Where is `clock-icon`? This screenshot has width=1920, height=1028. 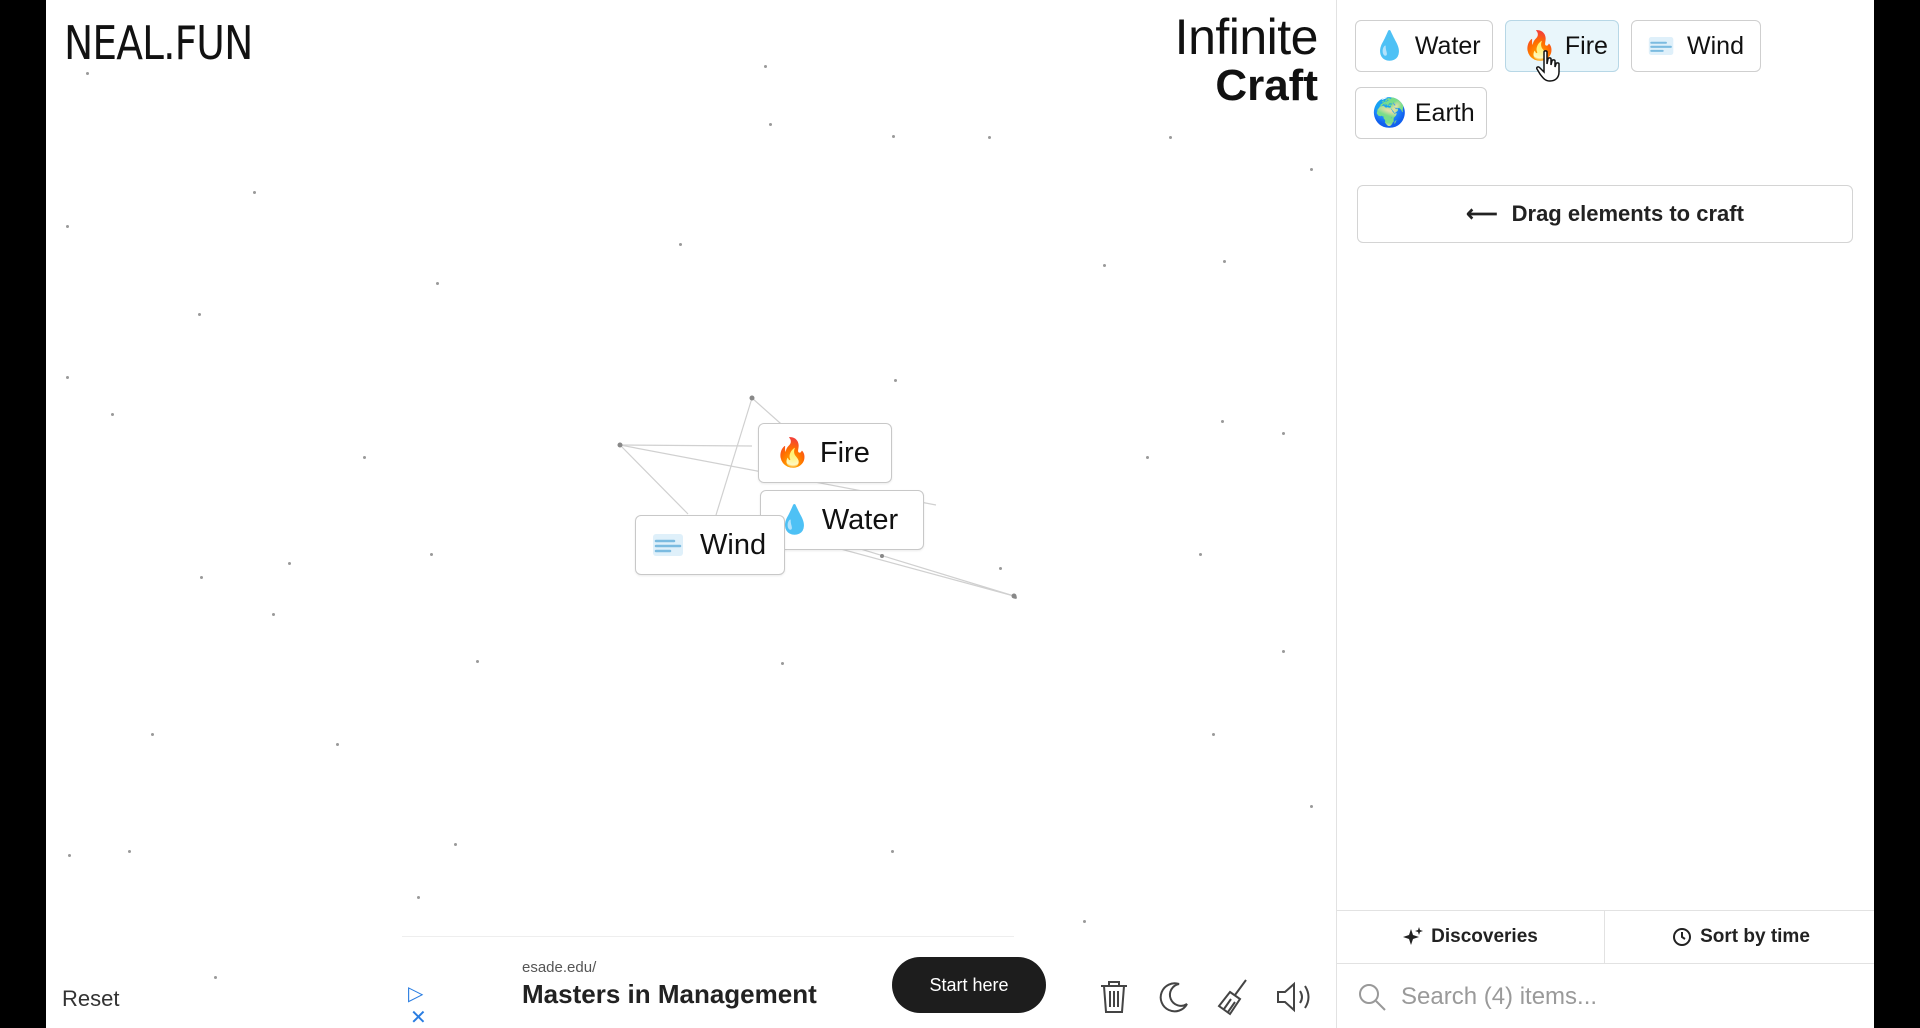
clock-icon is located at coordinates (1682, 937).